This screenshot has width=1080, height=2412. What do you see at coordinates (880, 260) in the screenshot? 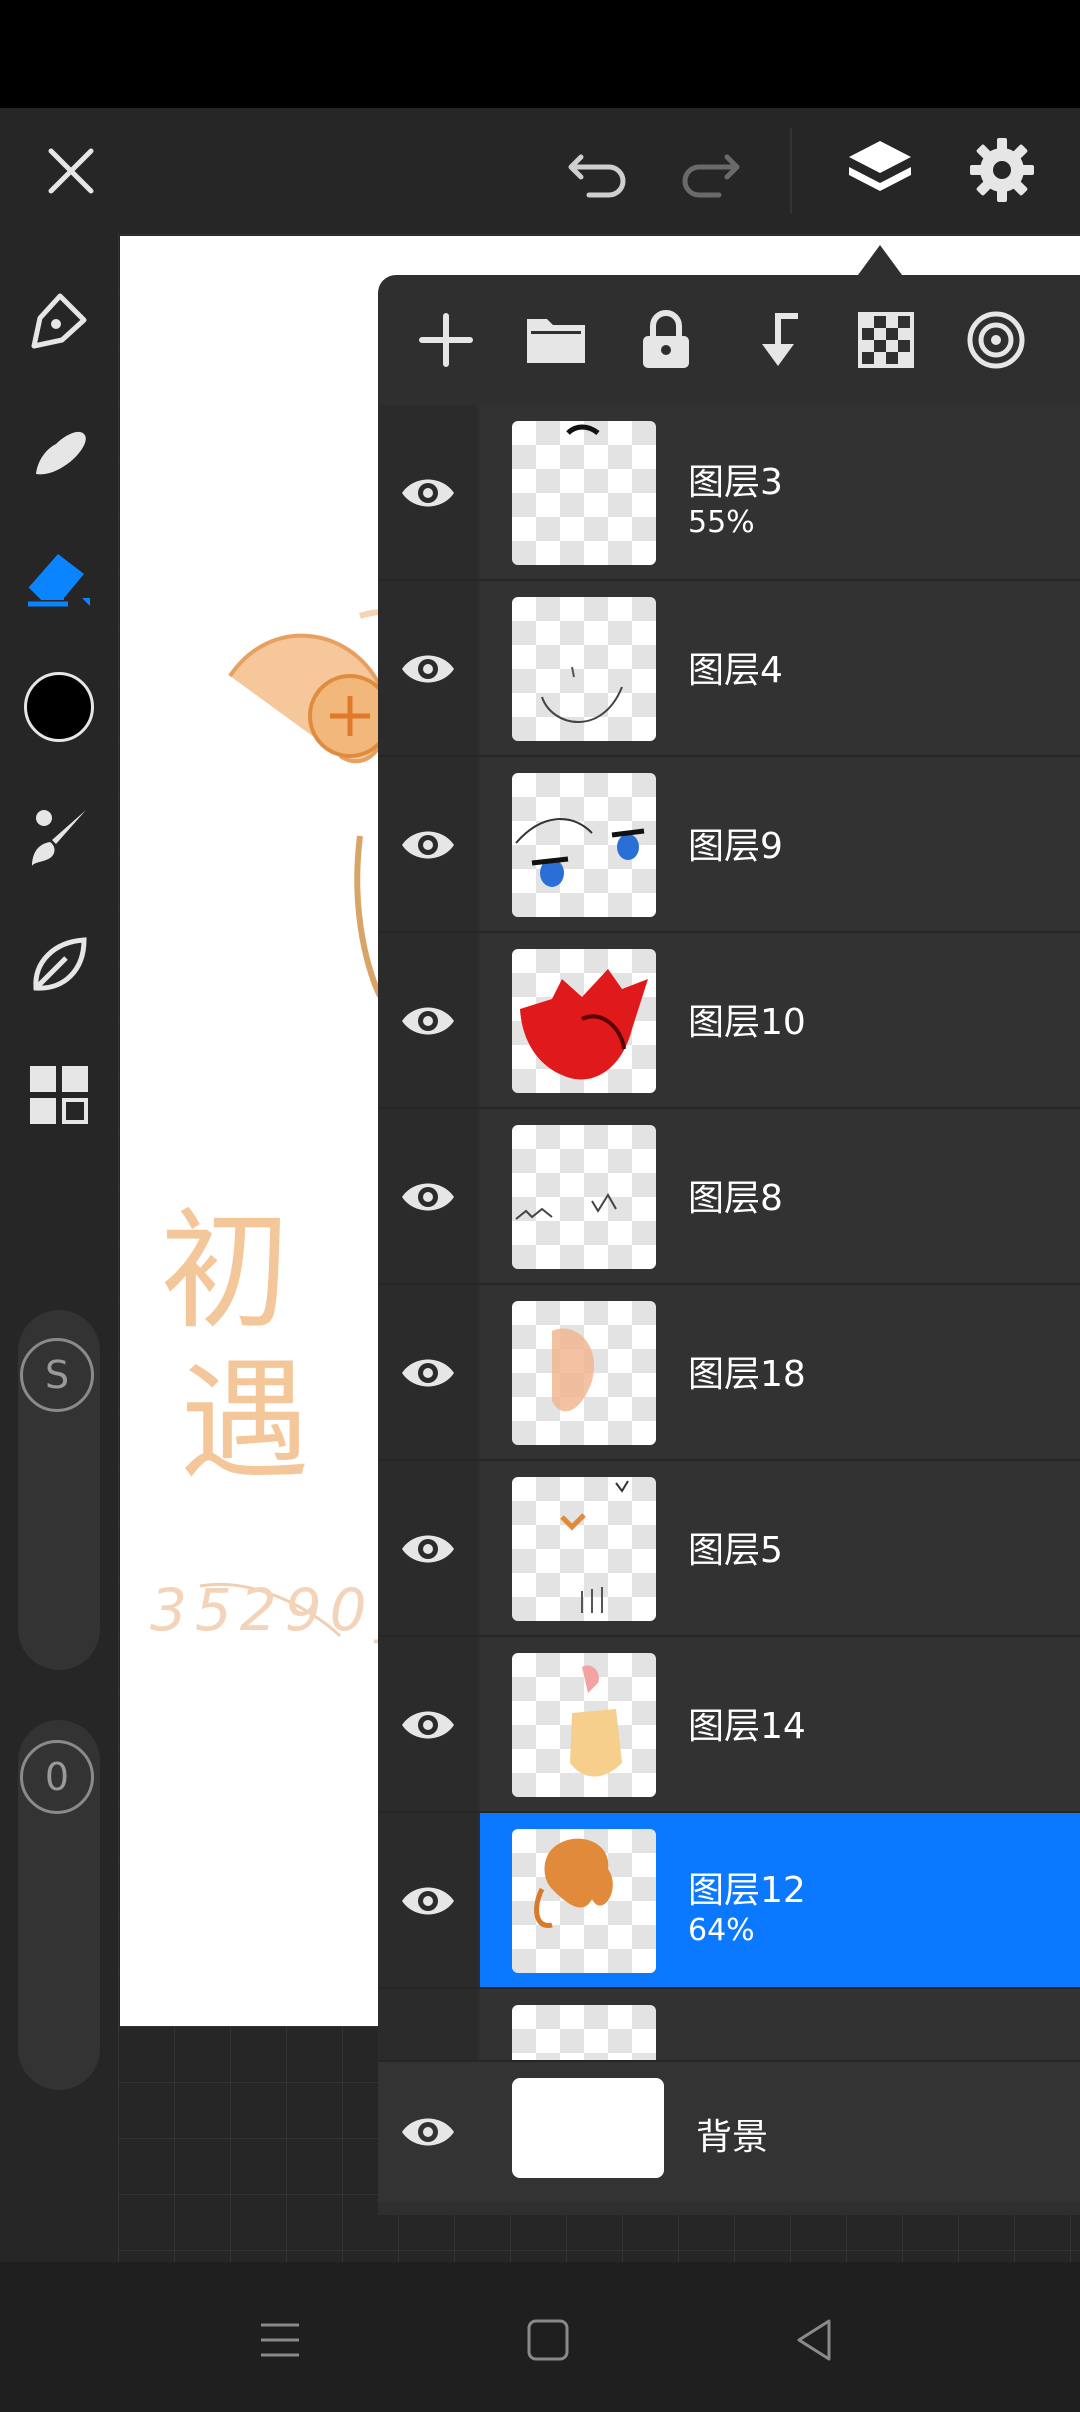
I see `panel-pointer` at bounding box center [880, 260].